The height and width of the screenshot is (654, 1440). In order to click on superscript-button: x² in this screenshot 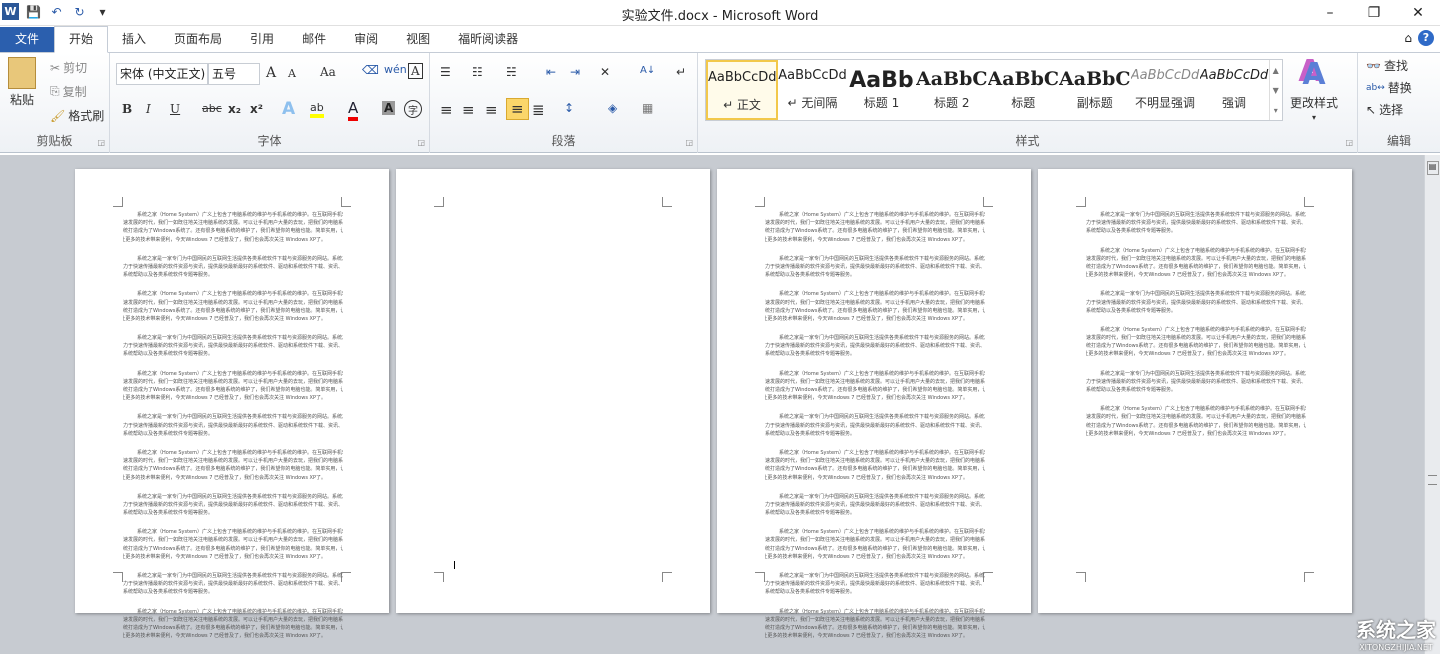, I will do `click(256, 109)`.